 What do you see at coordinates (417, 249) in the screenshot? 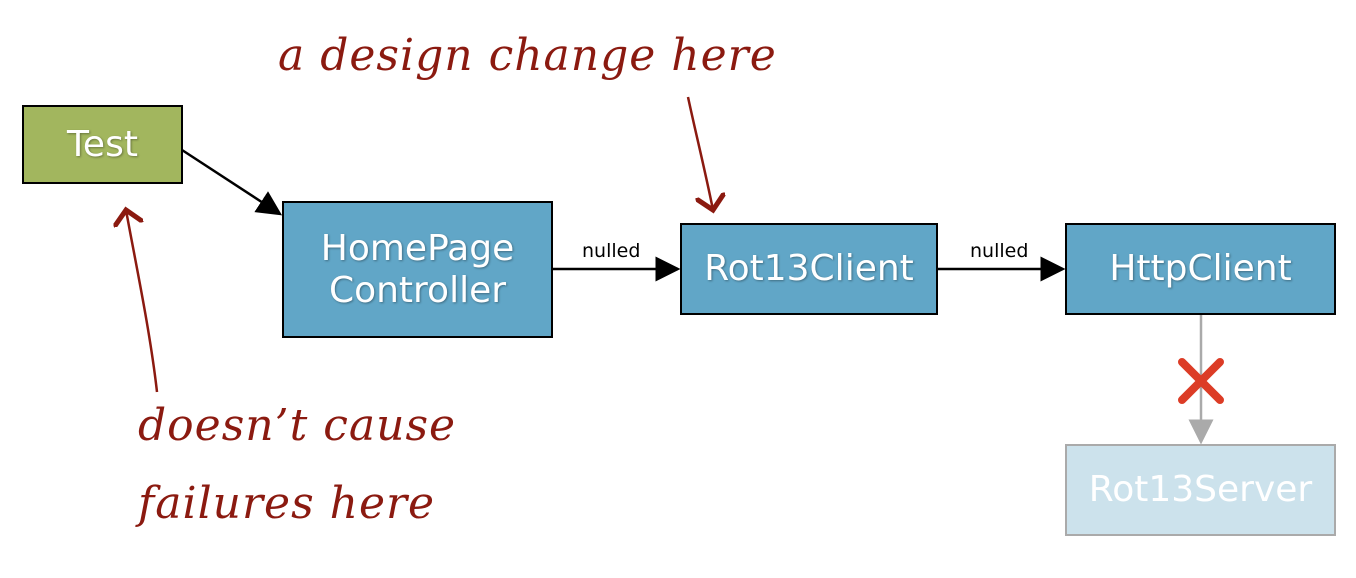
I see `node-label: HomePage` at bounding box center [417, 249].